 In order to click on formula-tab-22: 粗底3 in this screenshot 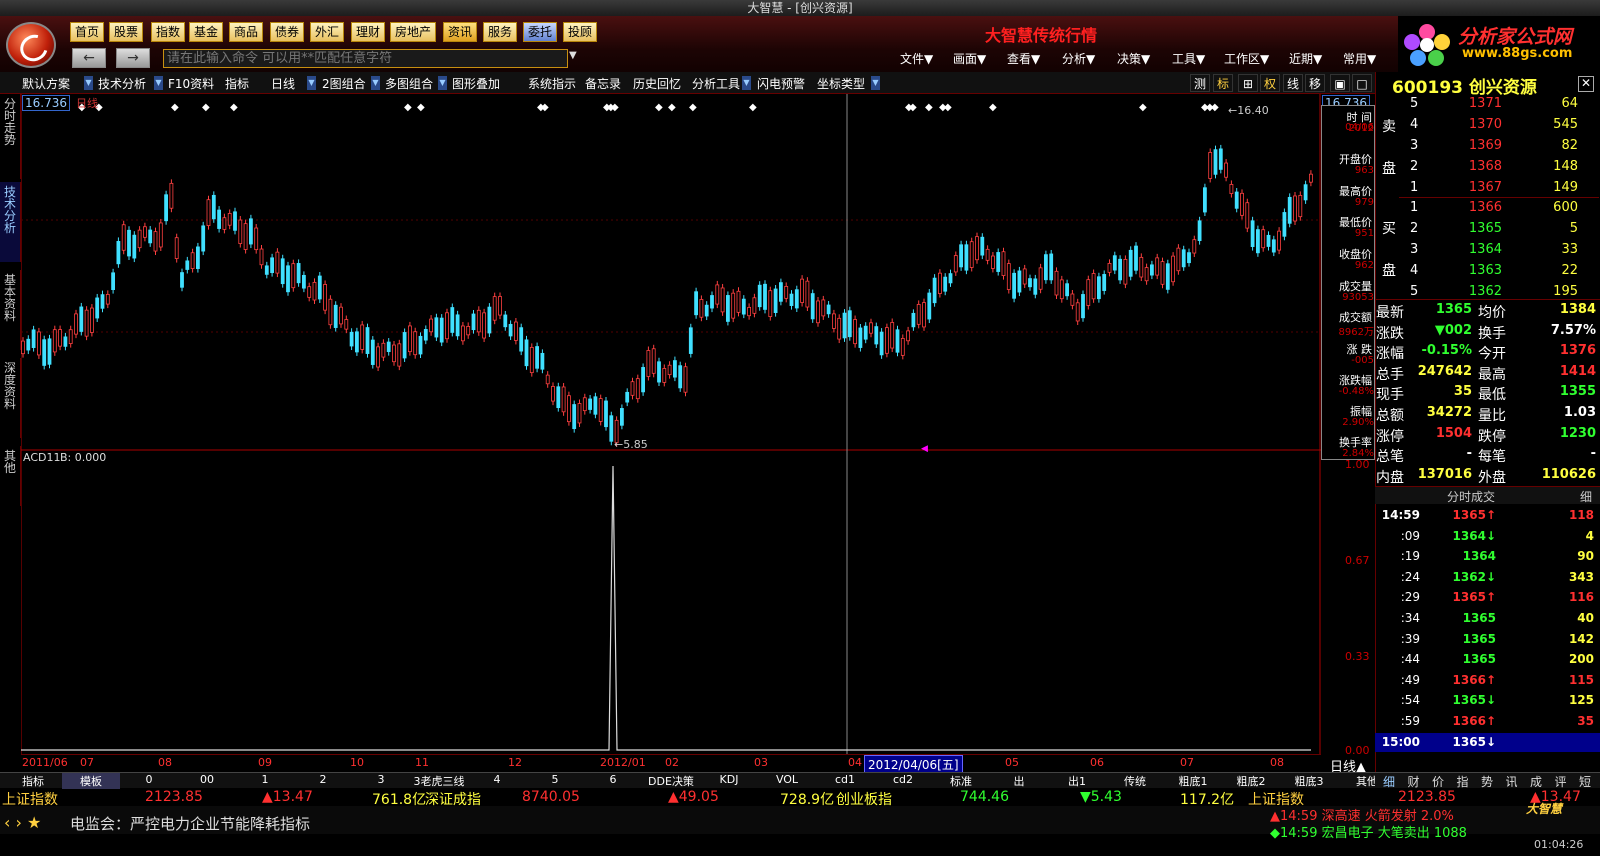, I will do `click(1309, 781)`.